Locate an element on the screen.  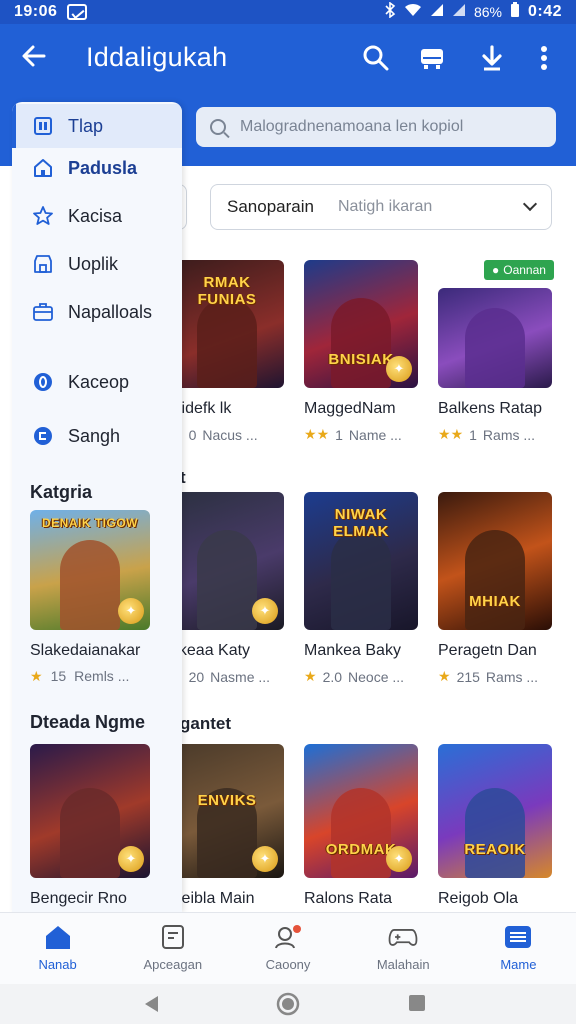
drawer-section-title: Dteada Ngme is located at coordinates (88, 722).